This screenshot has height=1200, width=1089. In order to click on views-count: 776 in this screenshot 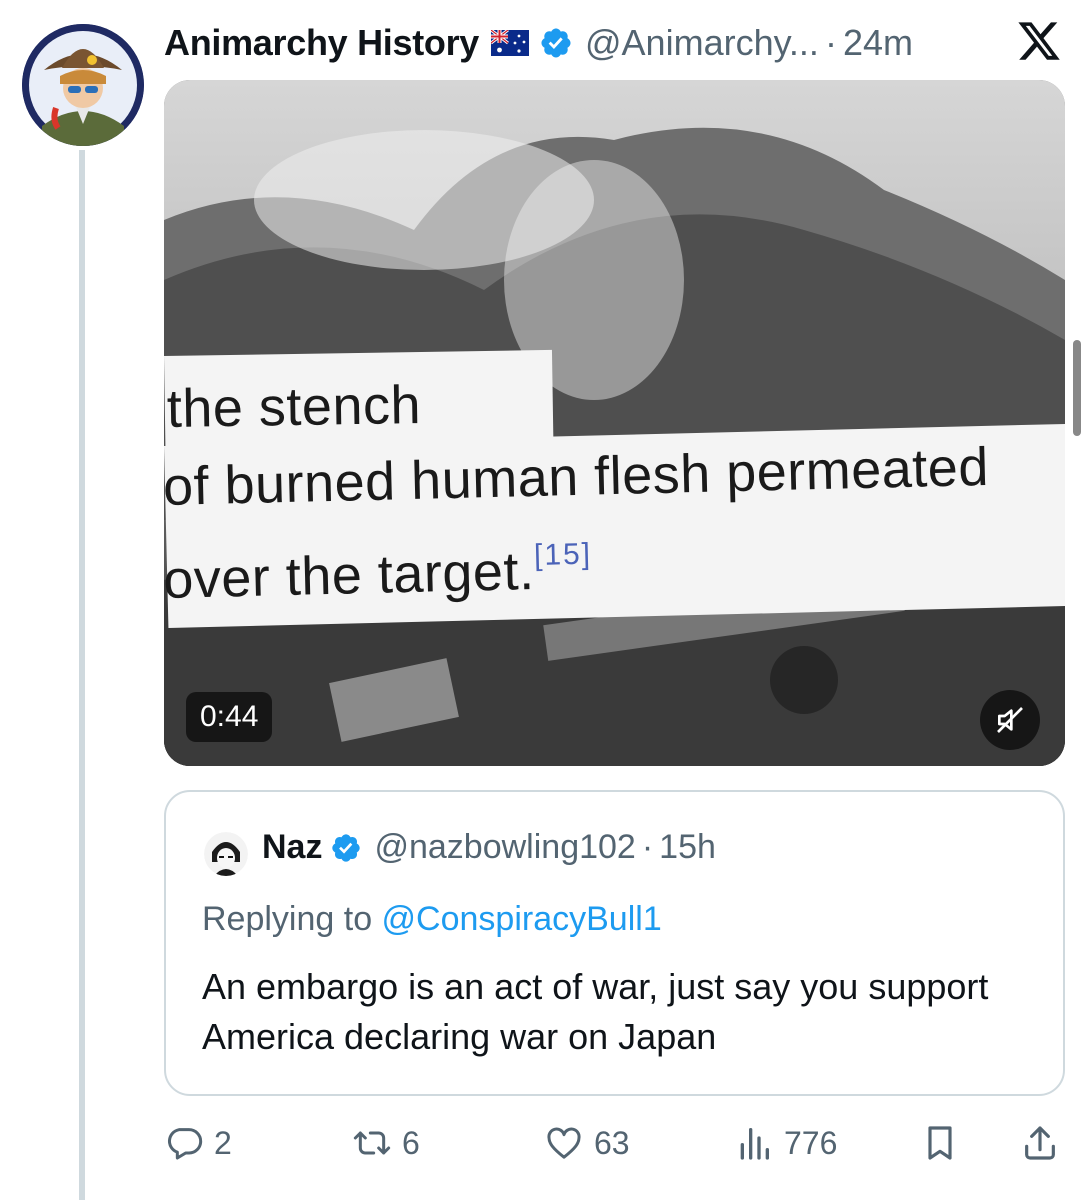, I will do `click(811, 1142)`.